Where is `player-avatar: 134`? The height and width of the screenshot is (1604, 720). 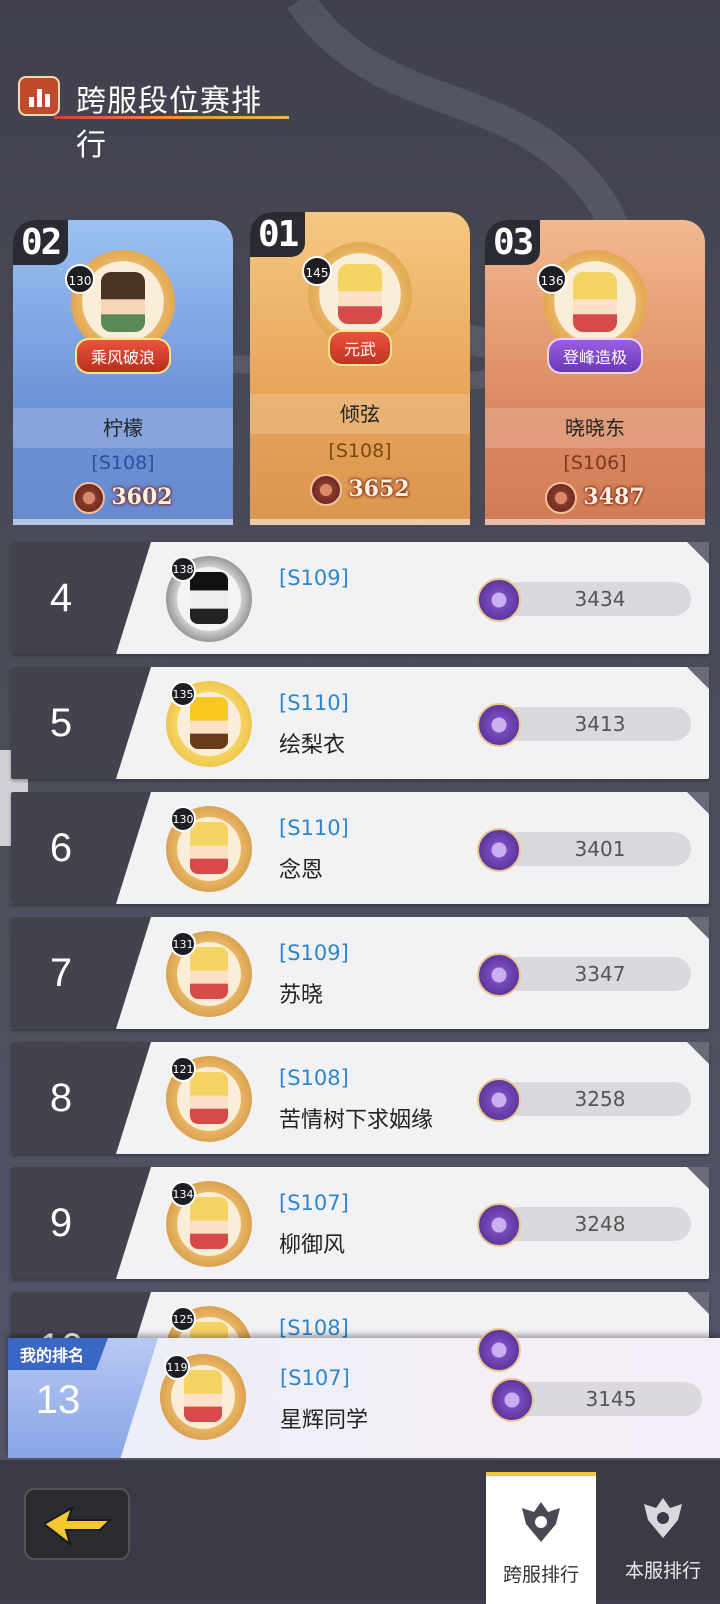
player-avatar: 134 is located at coordinates (209, 1224).